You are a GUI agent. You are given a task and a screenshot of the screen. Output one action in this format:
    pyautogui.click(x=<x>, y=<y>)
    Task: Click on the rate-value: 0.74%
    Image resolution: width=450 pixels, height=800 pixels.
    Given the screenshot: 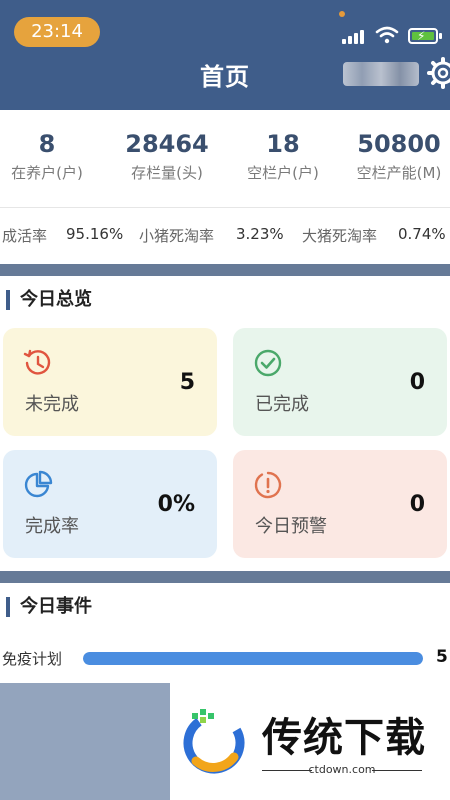 What is the action you would take?
    pyautogui.click(x=422, y=234)
    